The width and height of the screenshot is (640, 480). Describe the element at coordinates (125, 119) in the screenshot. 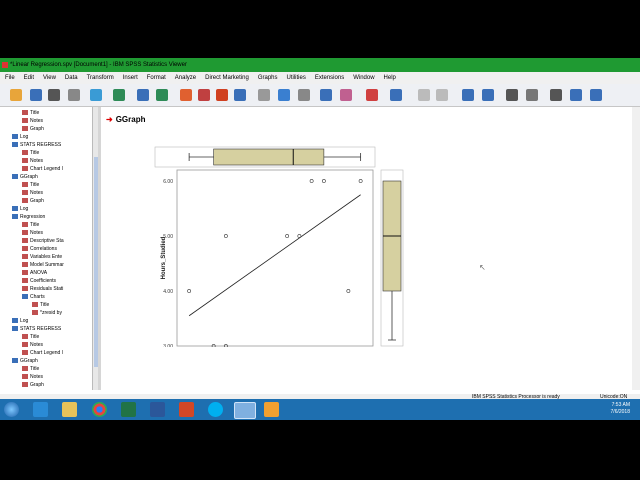

I see `output-heading: ➜ GGraph` at that location.